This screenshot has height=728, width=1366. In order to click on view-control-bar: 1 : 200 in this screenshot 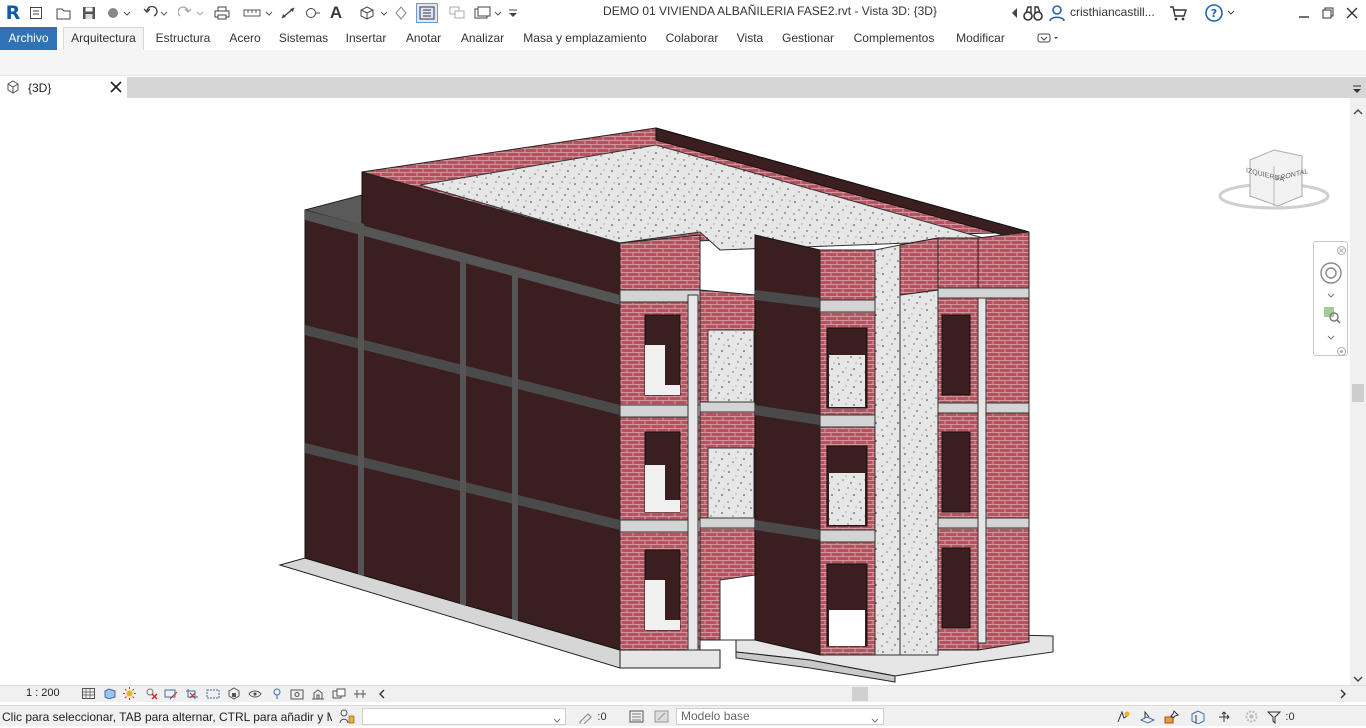, I will do `click(683, 693)`.